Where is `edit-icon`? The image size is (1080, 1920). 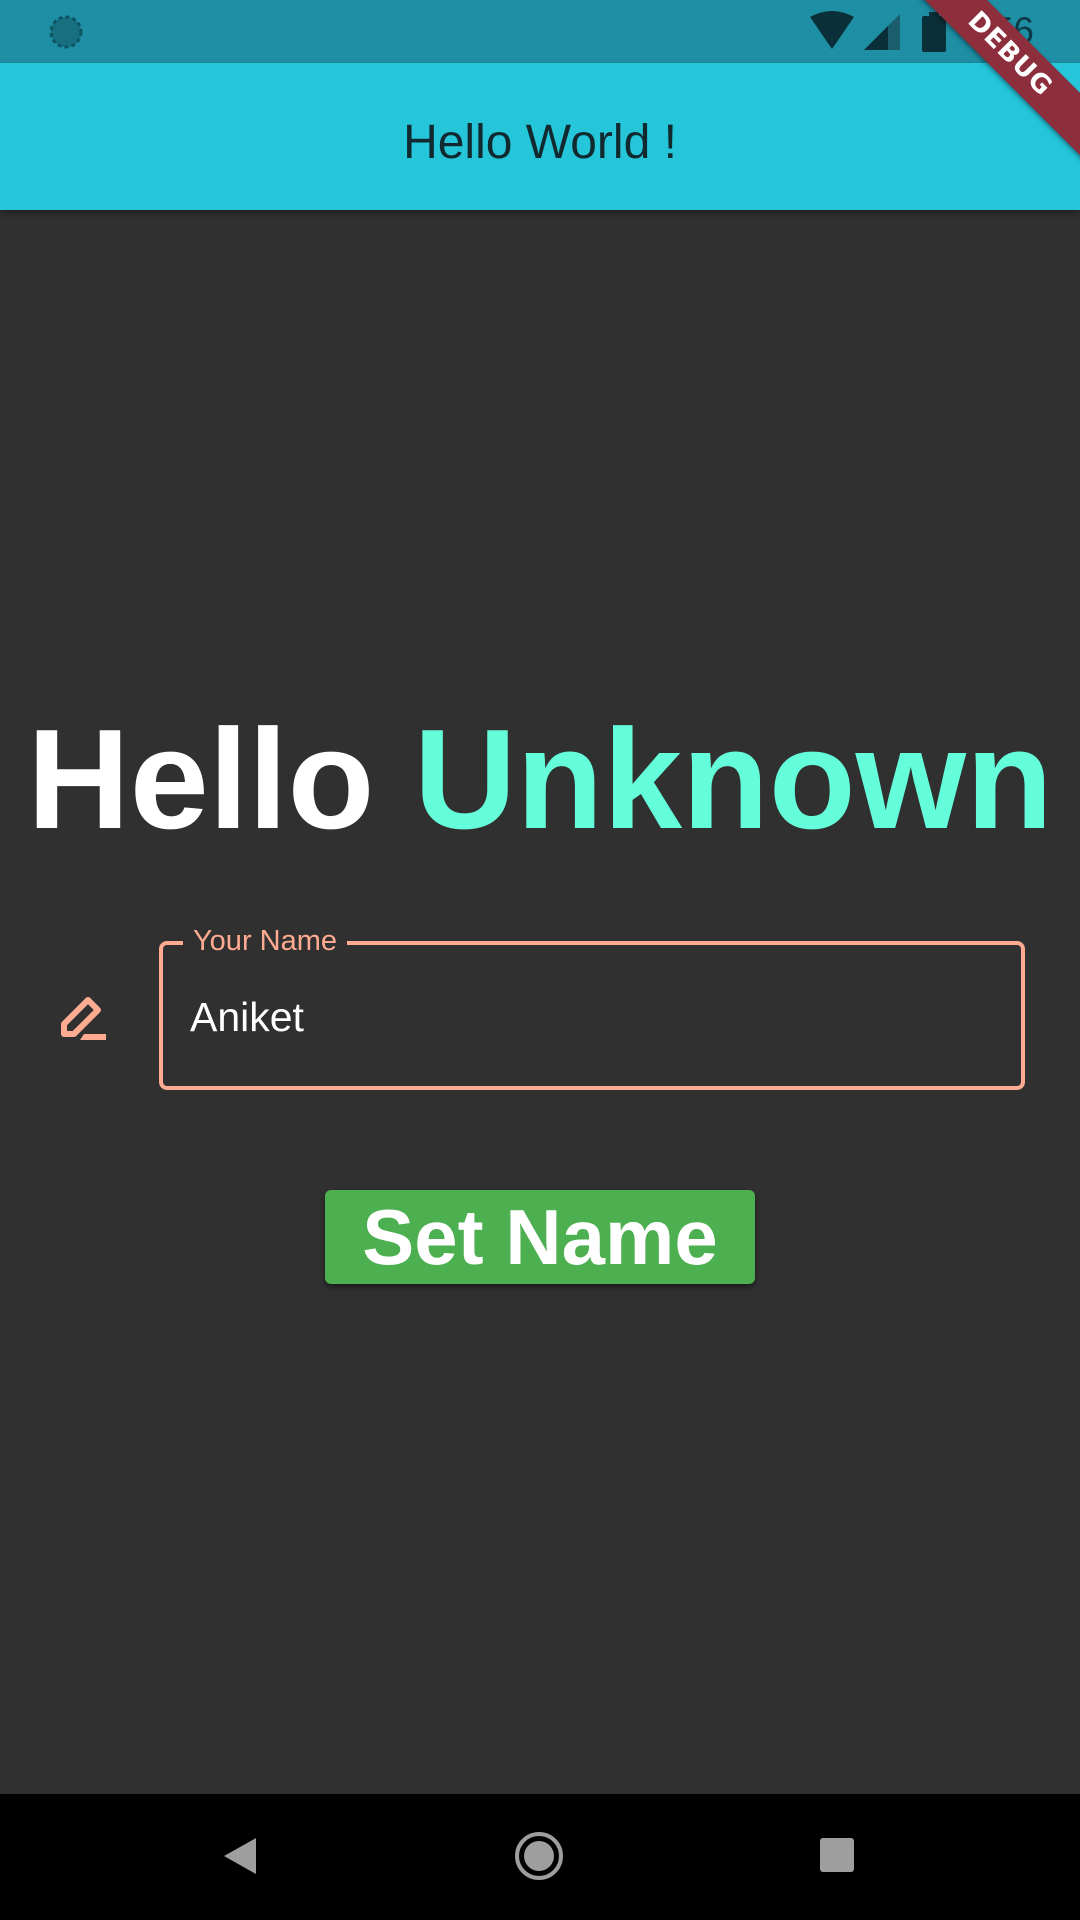
edit-icon is located at coordinates (83, 1018).